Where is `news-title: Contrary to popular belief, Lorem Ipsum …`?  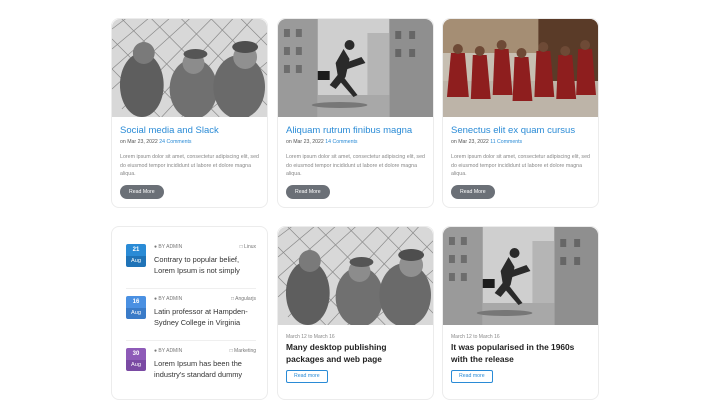 news-title: Contrary to popular belief, Lorem Ipsum … is located at coordinates (206, 265).